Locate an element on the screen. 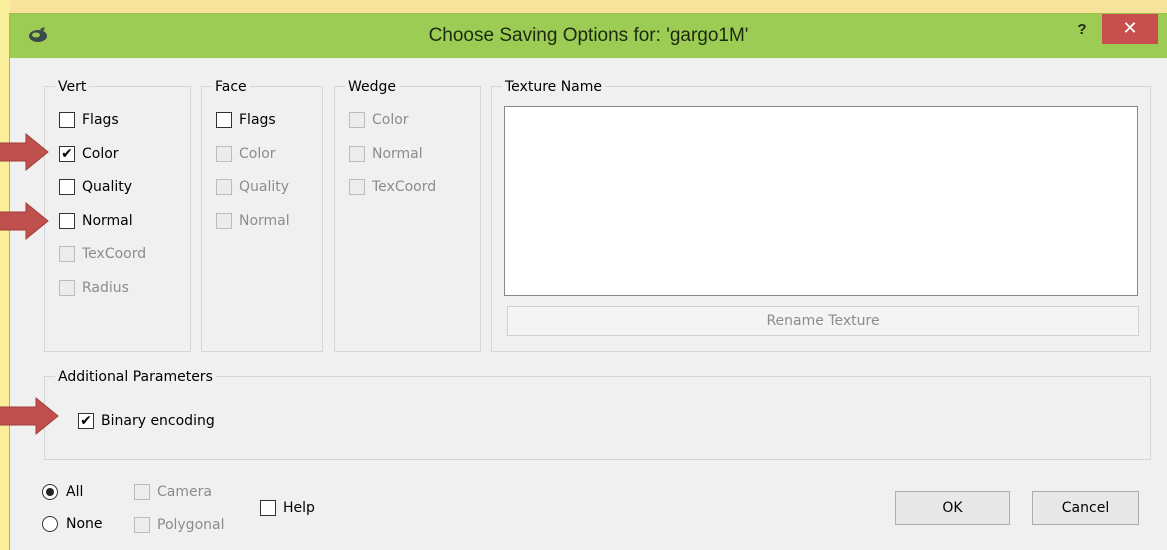 The height and width of the screenshot is (550, 1167). face-quality-checkbox: Quality is located at coordinates (252, 187).